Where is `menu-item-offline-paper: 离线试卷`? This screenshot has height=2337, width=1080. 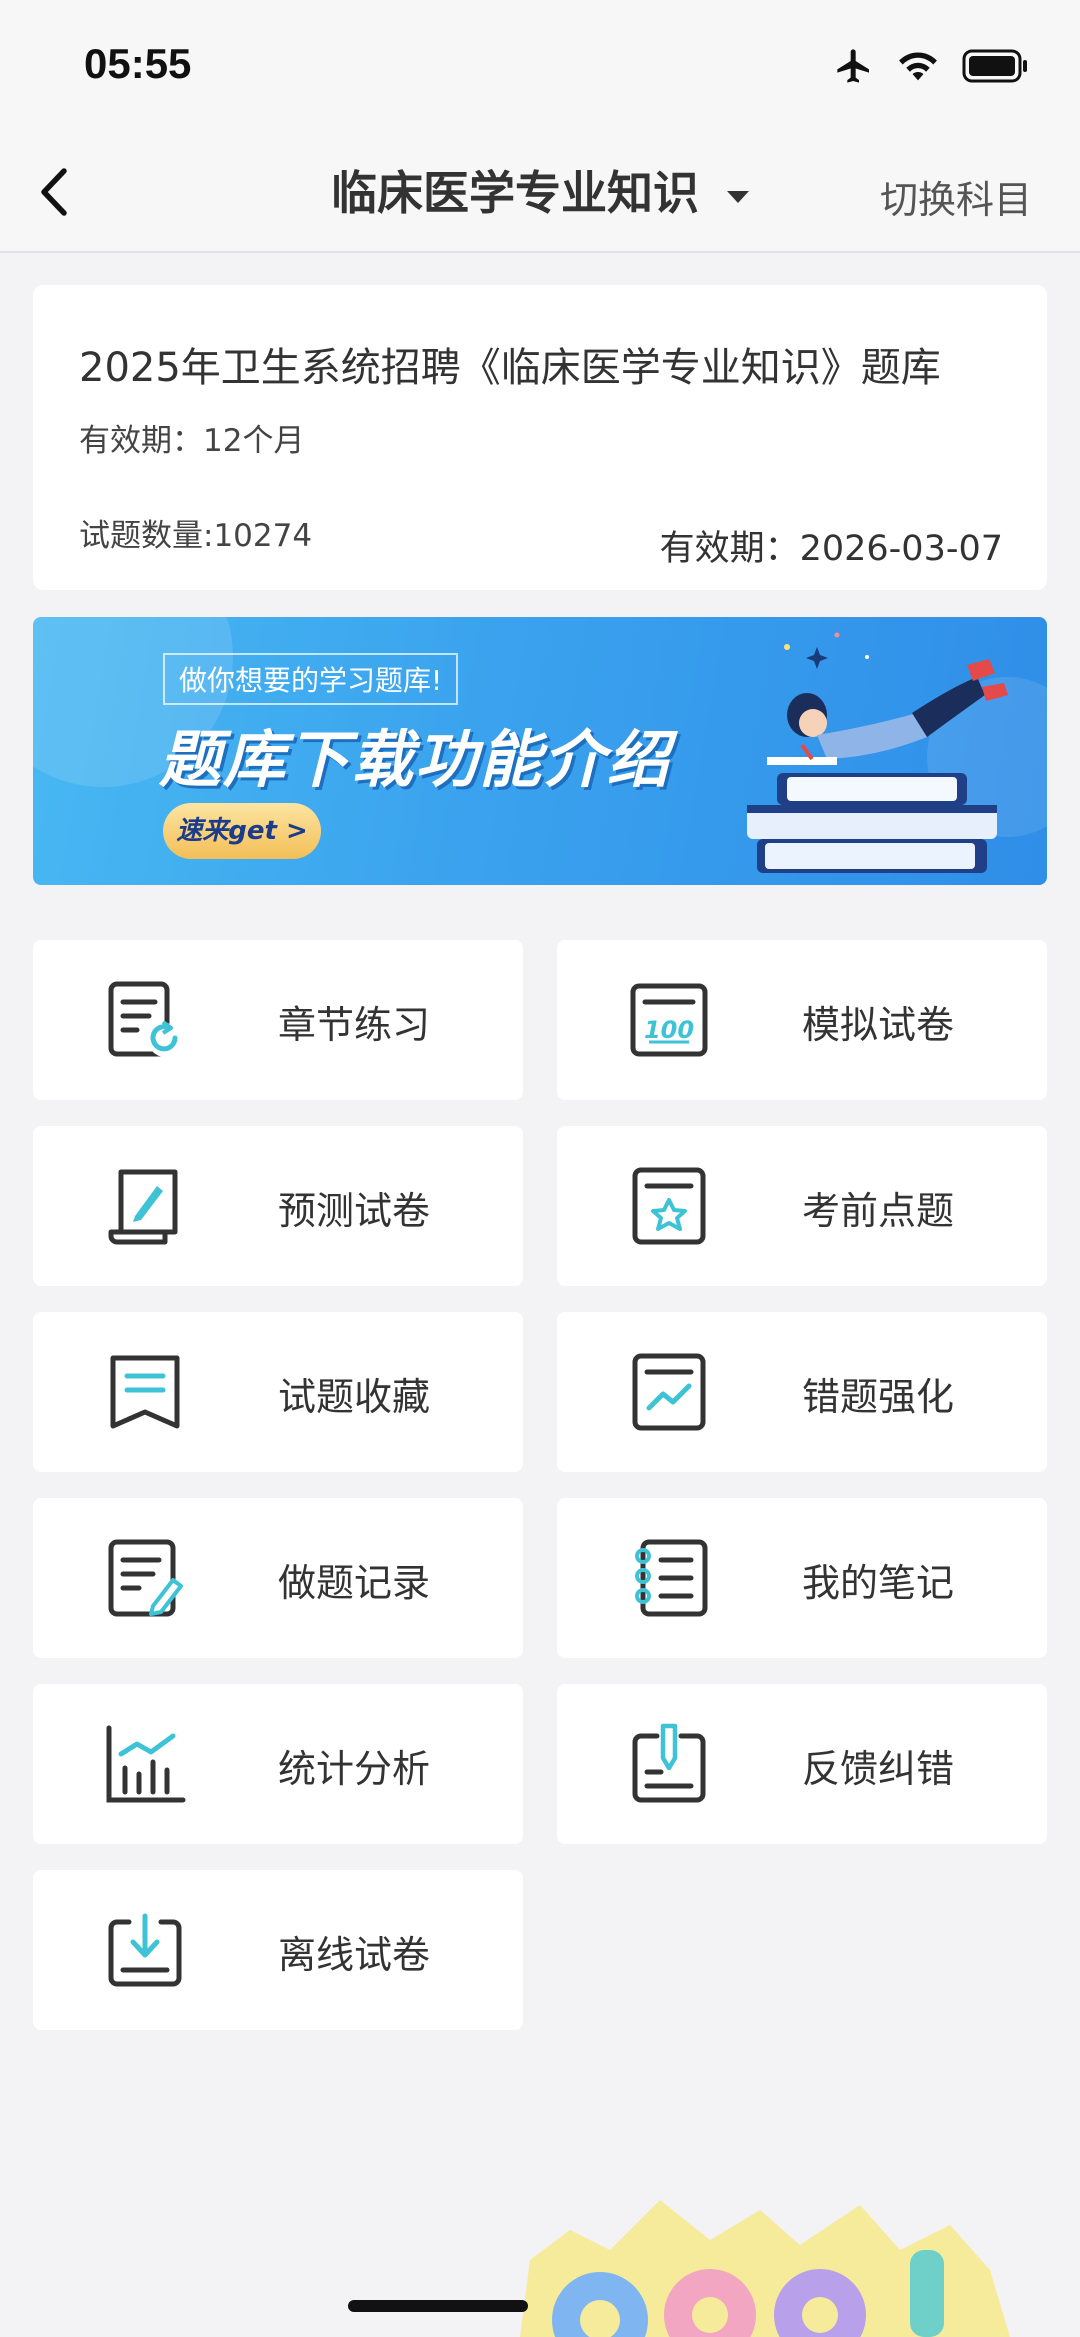
menu-item-offline-paper: 离线试卷 is located at coordinates (278, 1950).